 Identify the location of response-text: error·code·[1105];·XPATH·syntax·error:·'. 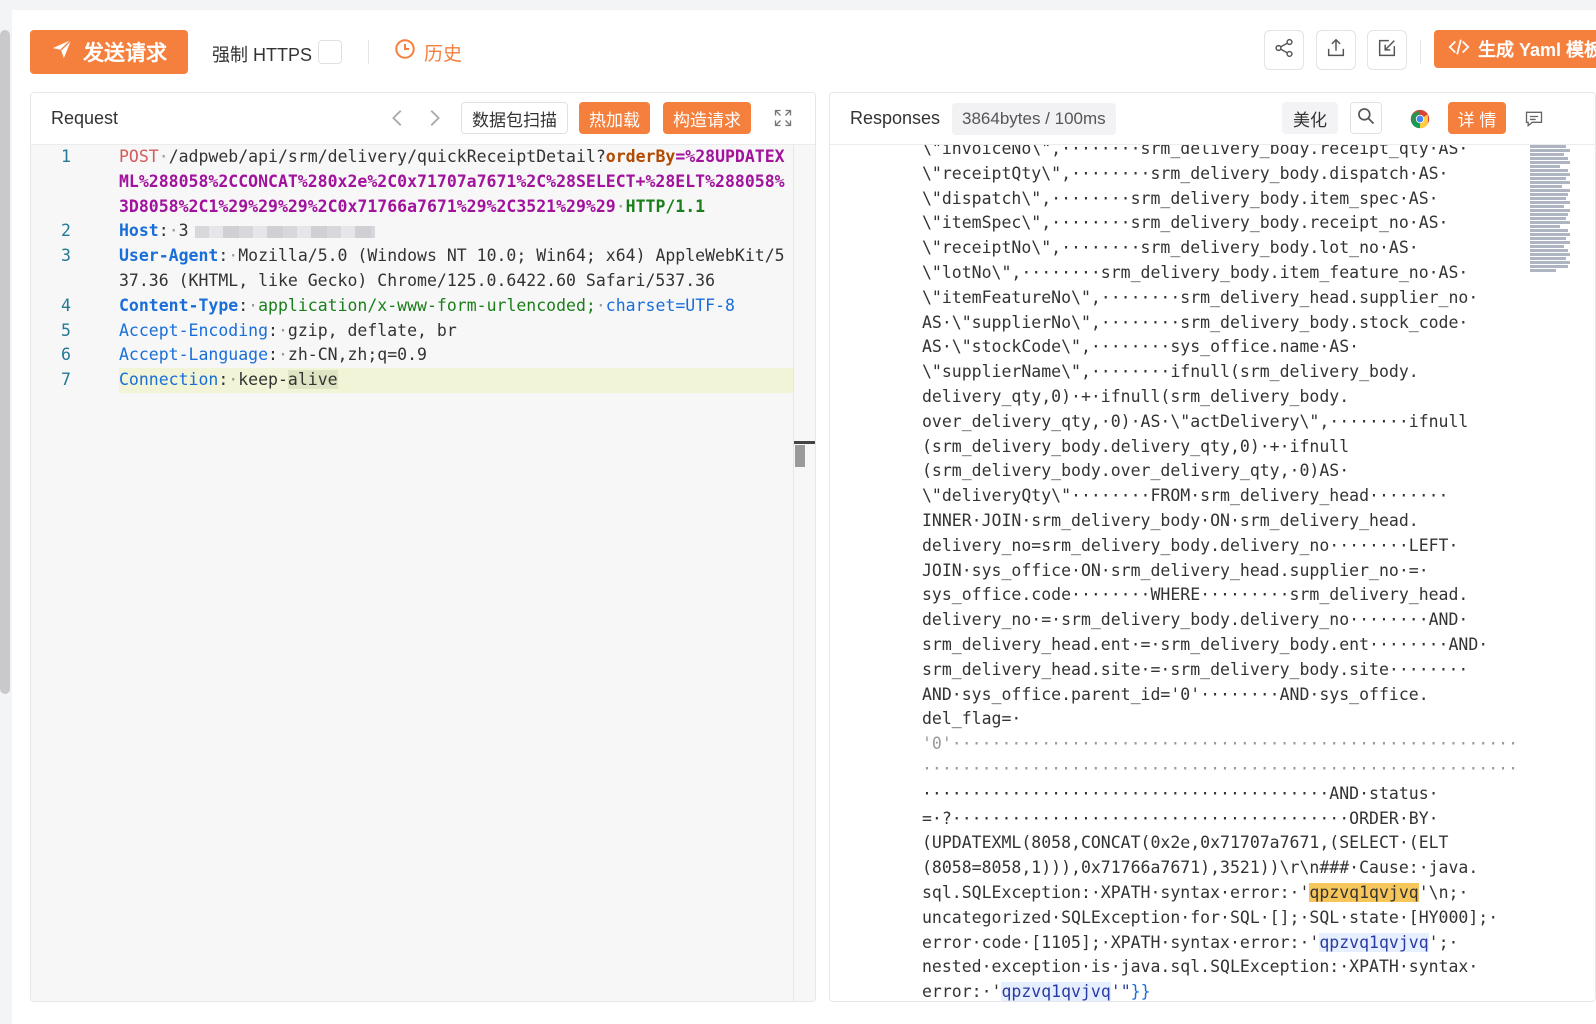
(1121, 942).